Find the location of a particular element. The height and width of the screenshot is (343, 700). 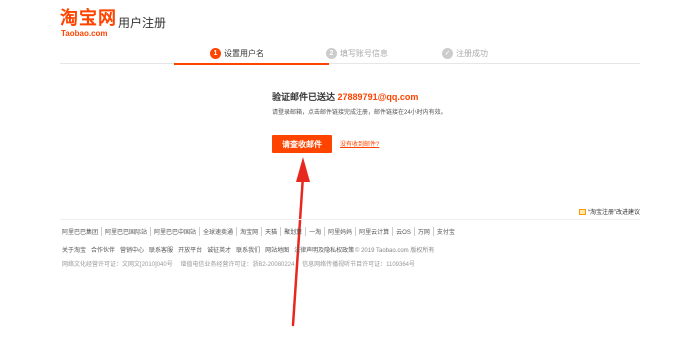

footer-link: 联系客服 is located at coordinates (161, 249).